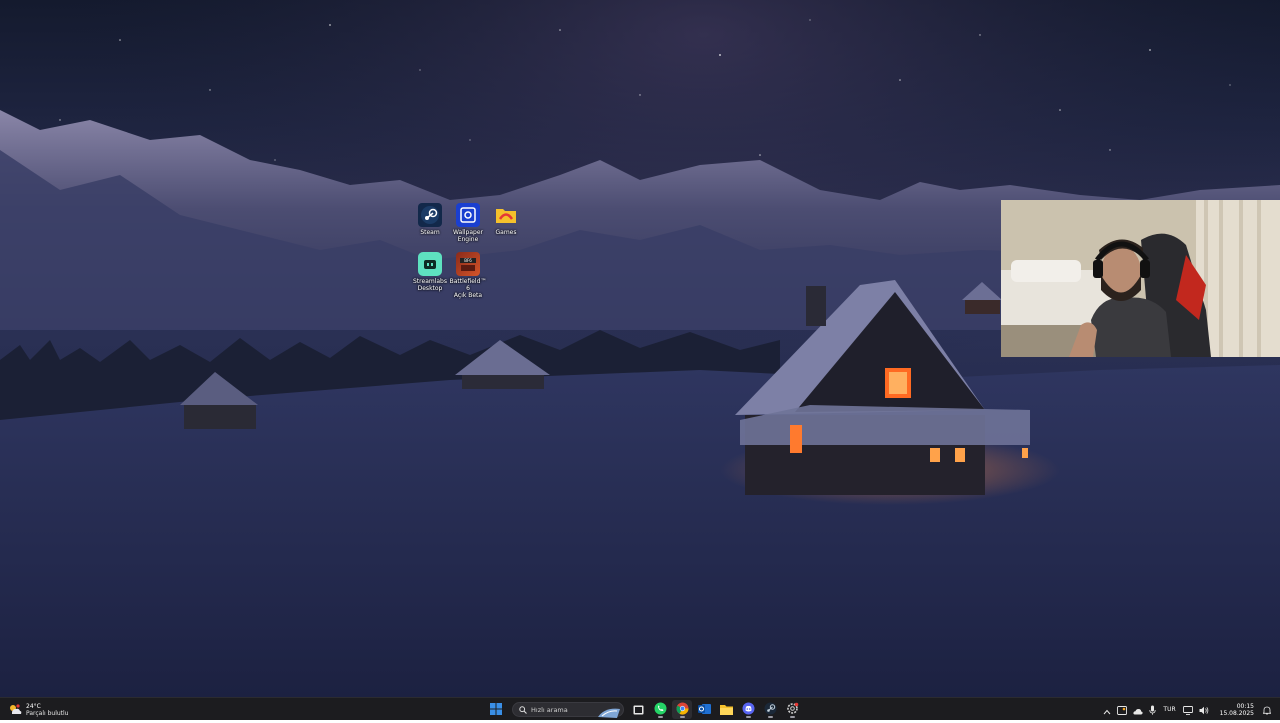 Image resolution: width=1280 pixels, height=723 pixels. I want to click on taskbar-chrome, so click(682, 709).